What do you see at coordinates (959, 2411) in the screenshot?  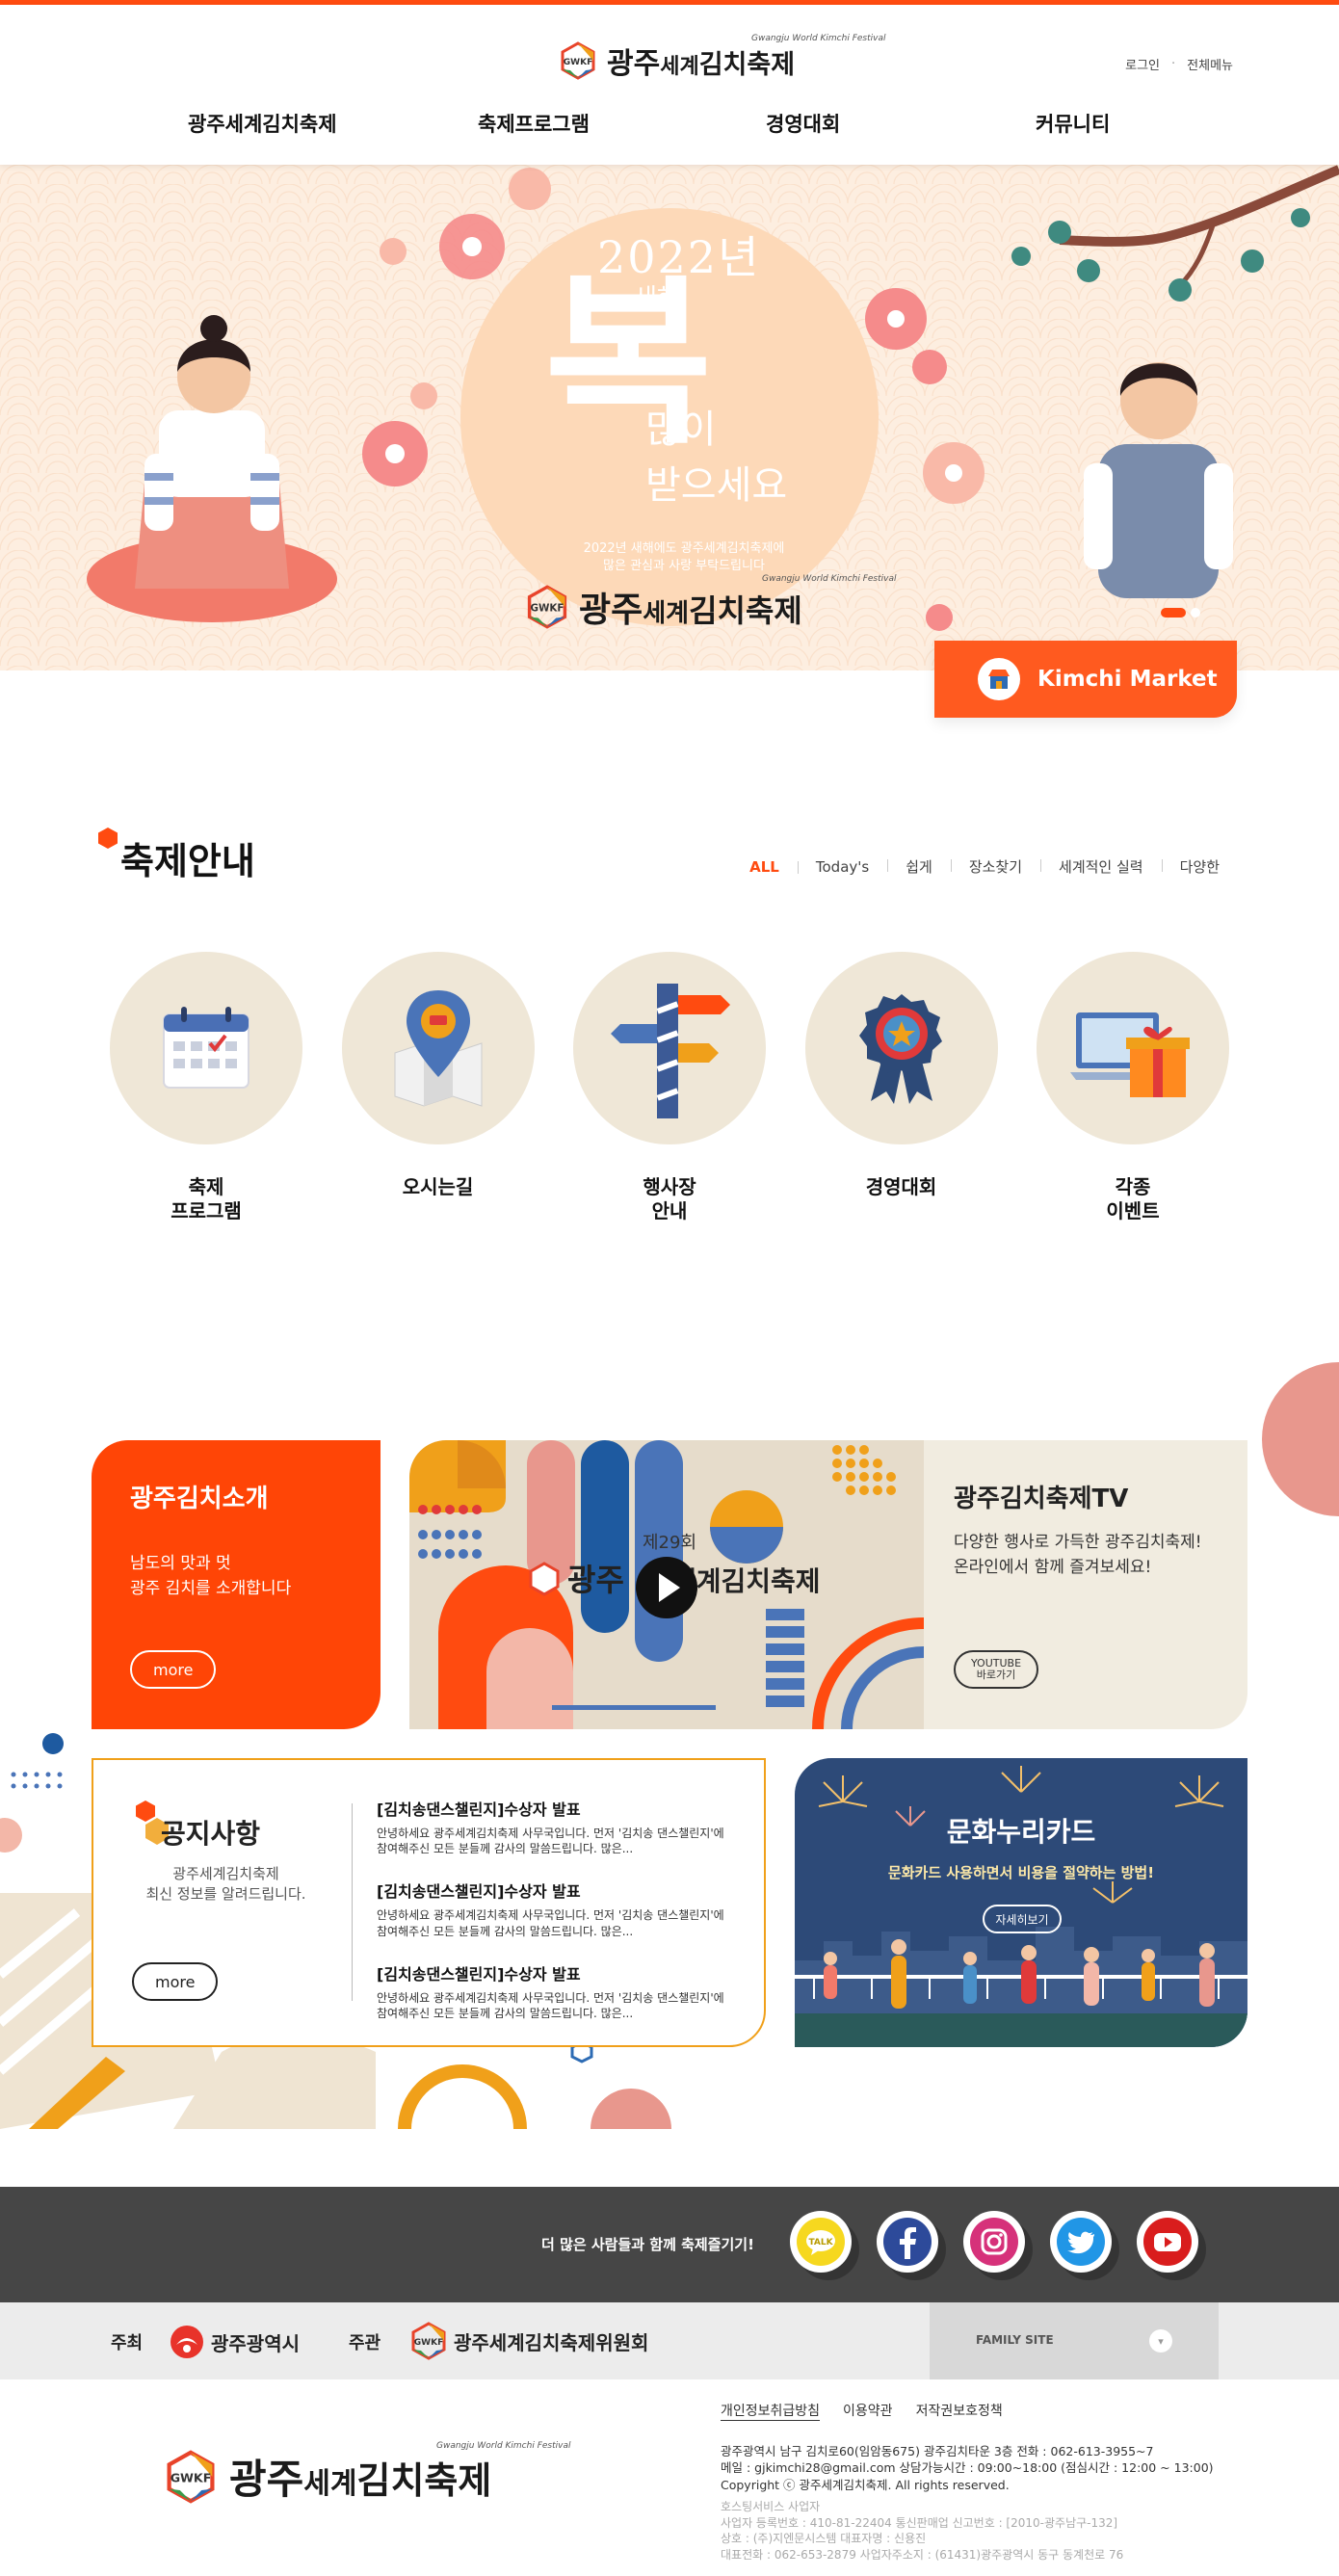 I see `copyright-policy-link: 저작권보호정책` at bounding box center [959, 2411].